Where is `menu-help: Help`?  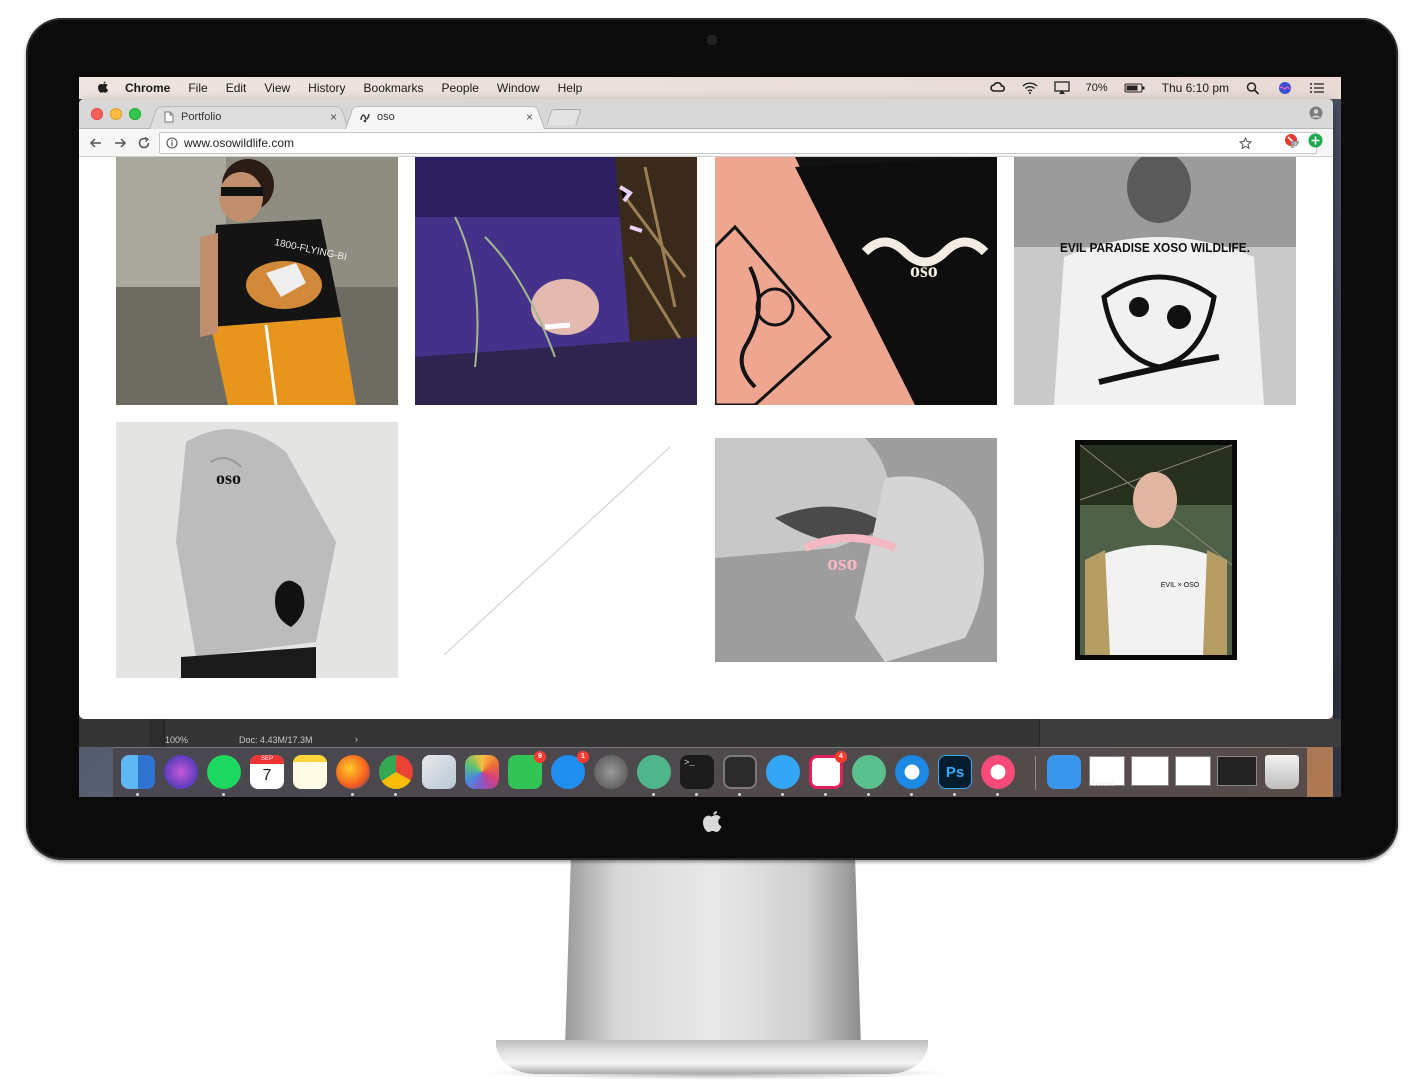 menu-help: Help is located at coordinates (570, 88).